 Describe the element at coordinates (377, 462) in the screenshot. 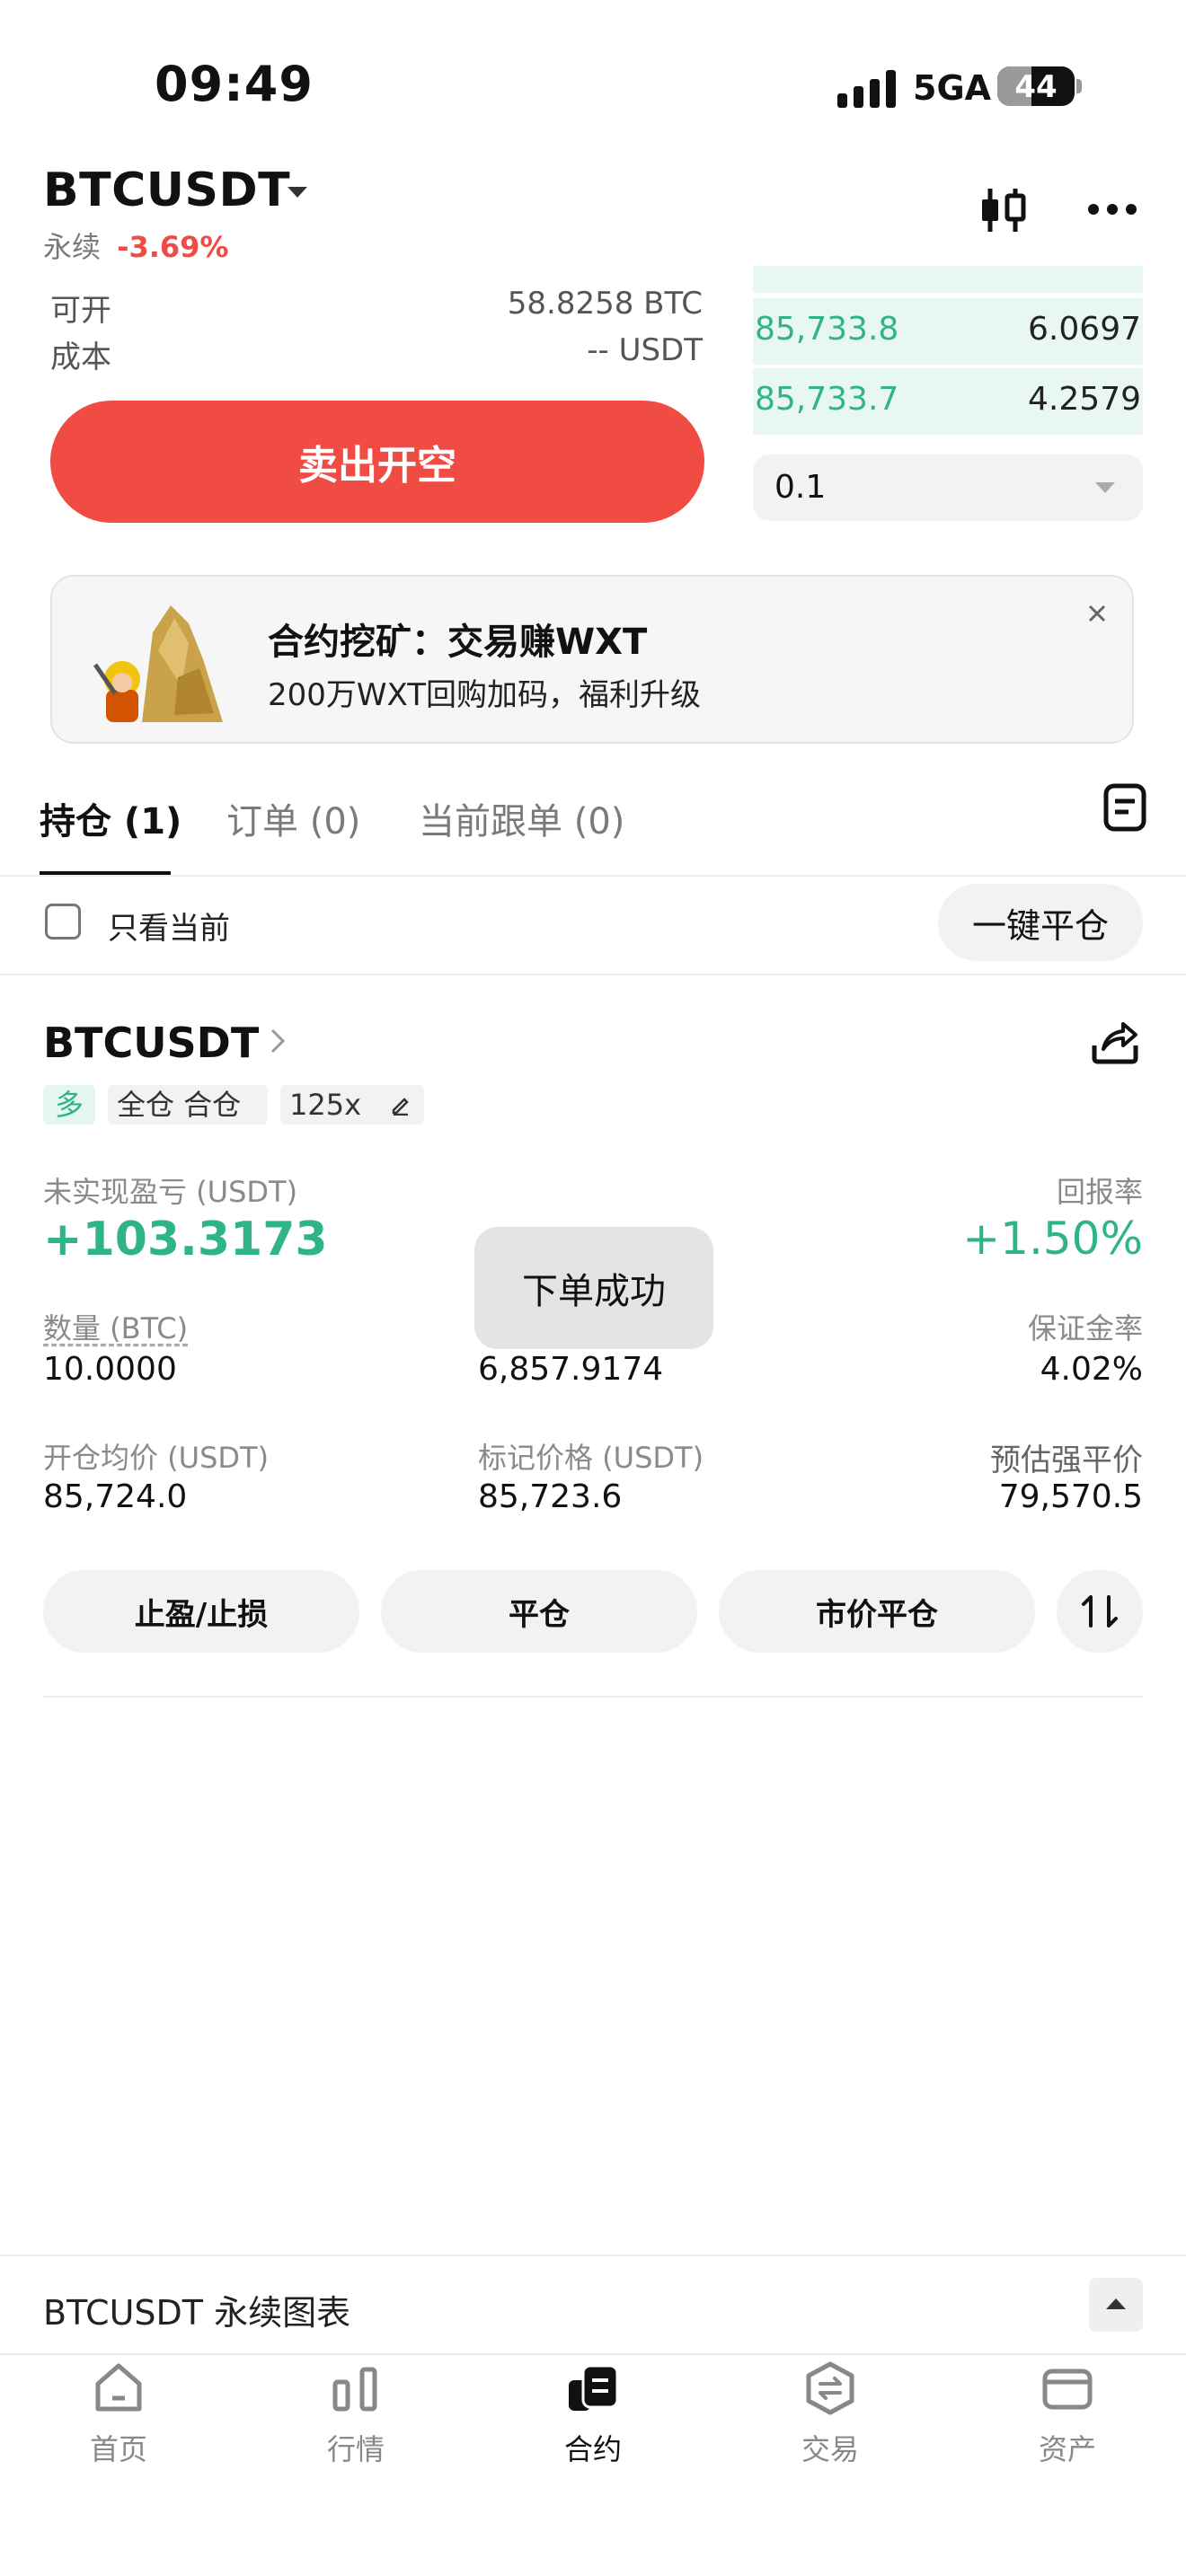

I see `sell-short-button: 卖出开空` at that location.